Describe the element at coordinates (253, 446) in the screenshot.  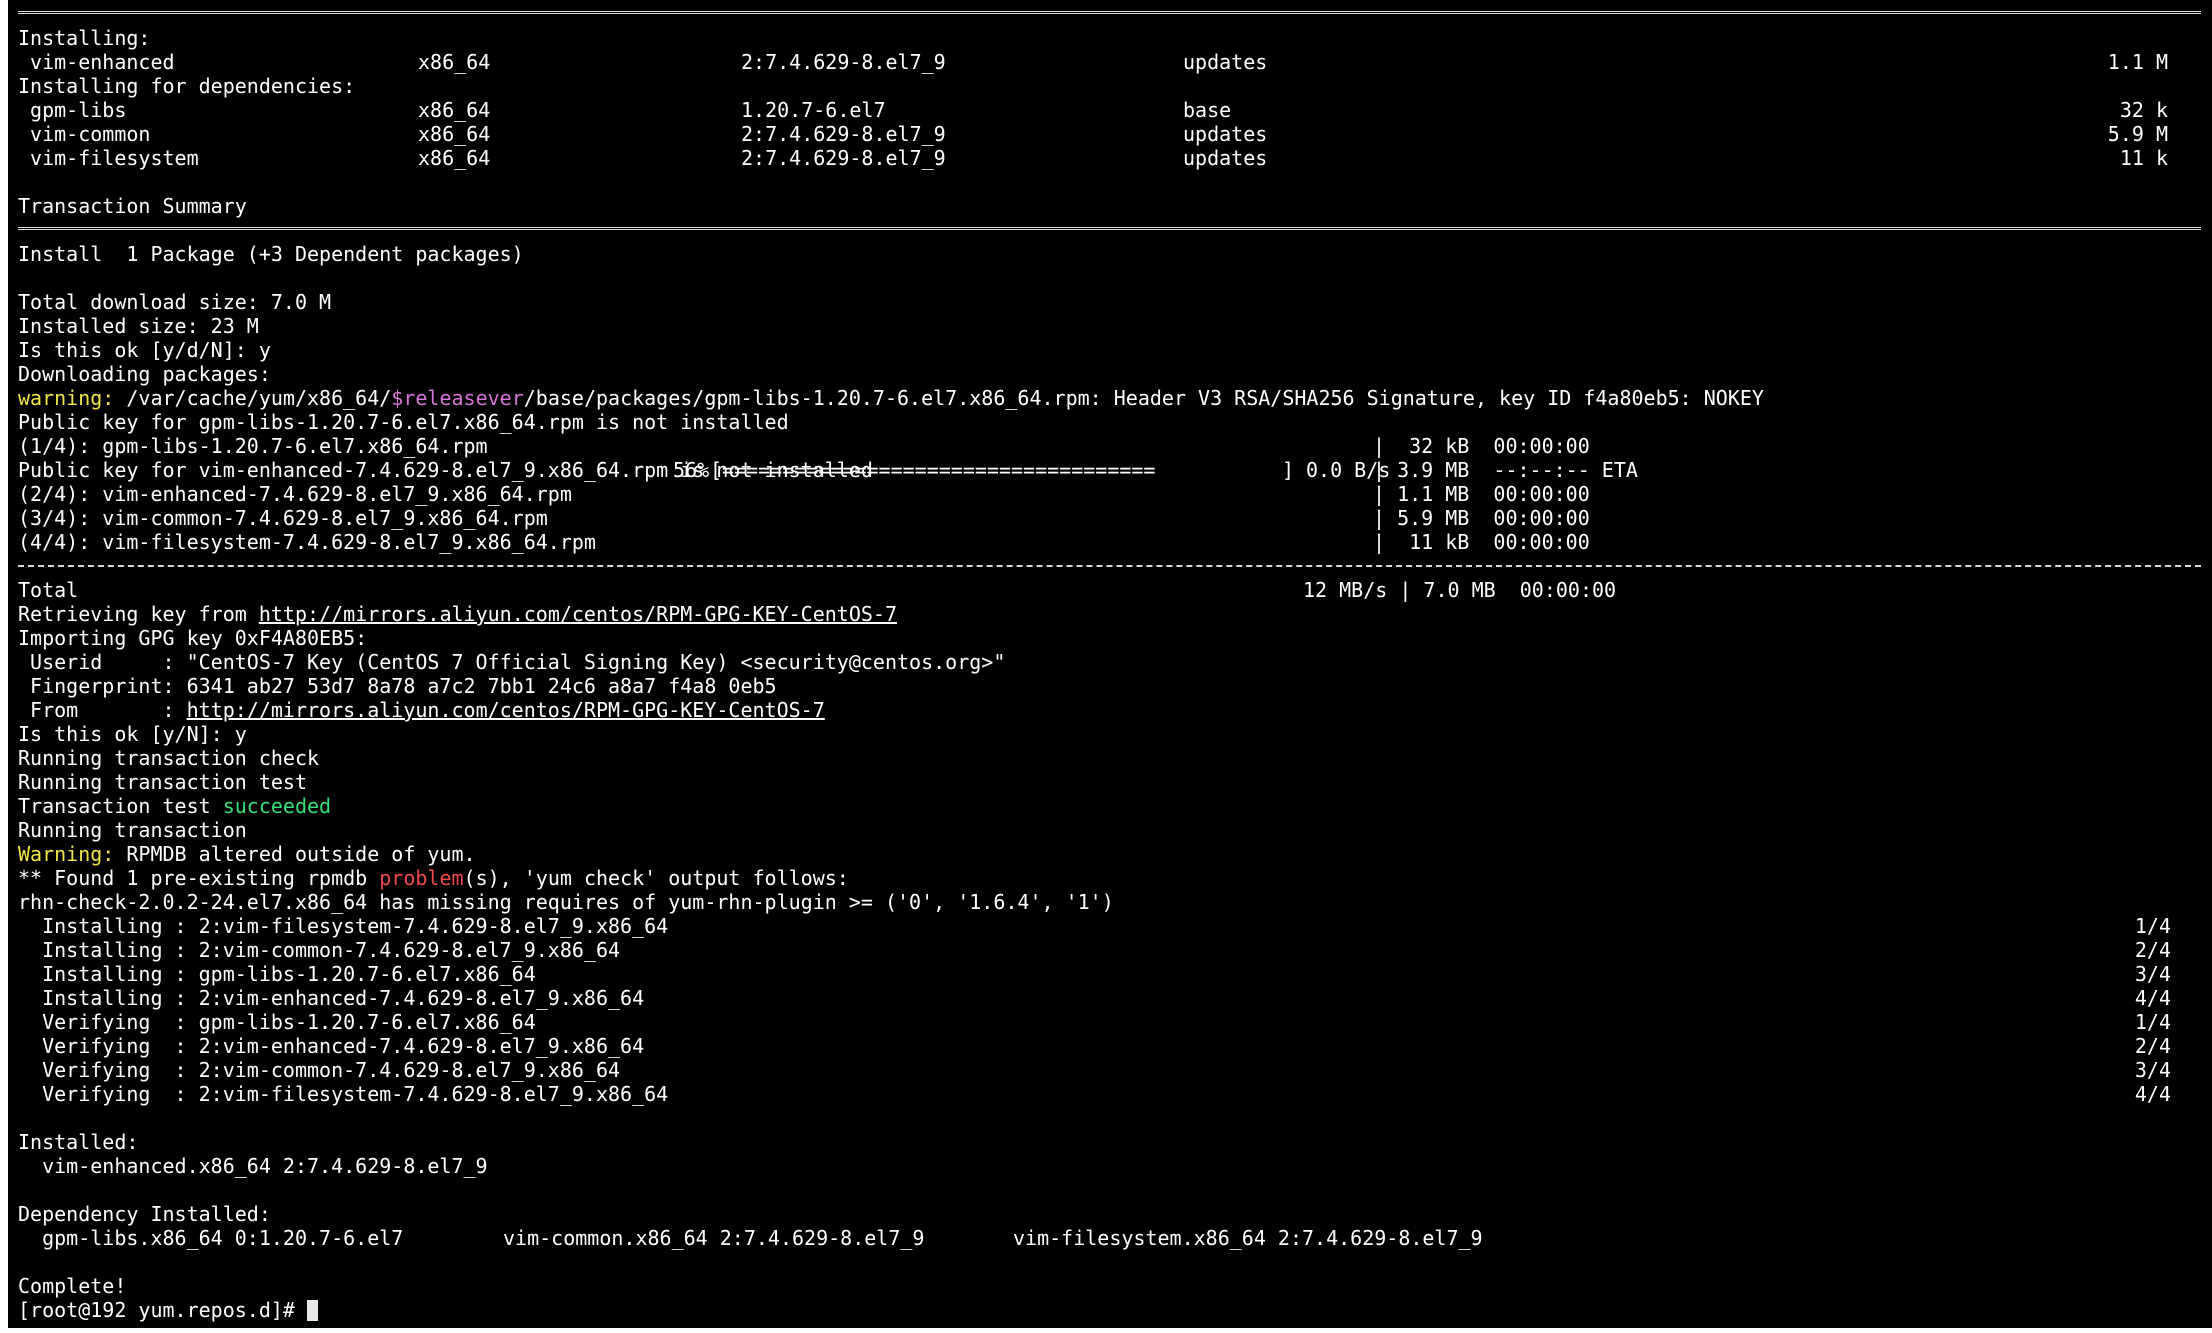
I see `download-label: (1/4): gpm-libs-1.20.7-6.el7.x86_64.rpm` at that location.